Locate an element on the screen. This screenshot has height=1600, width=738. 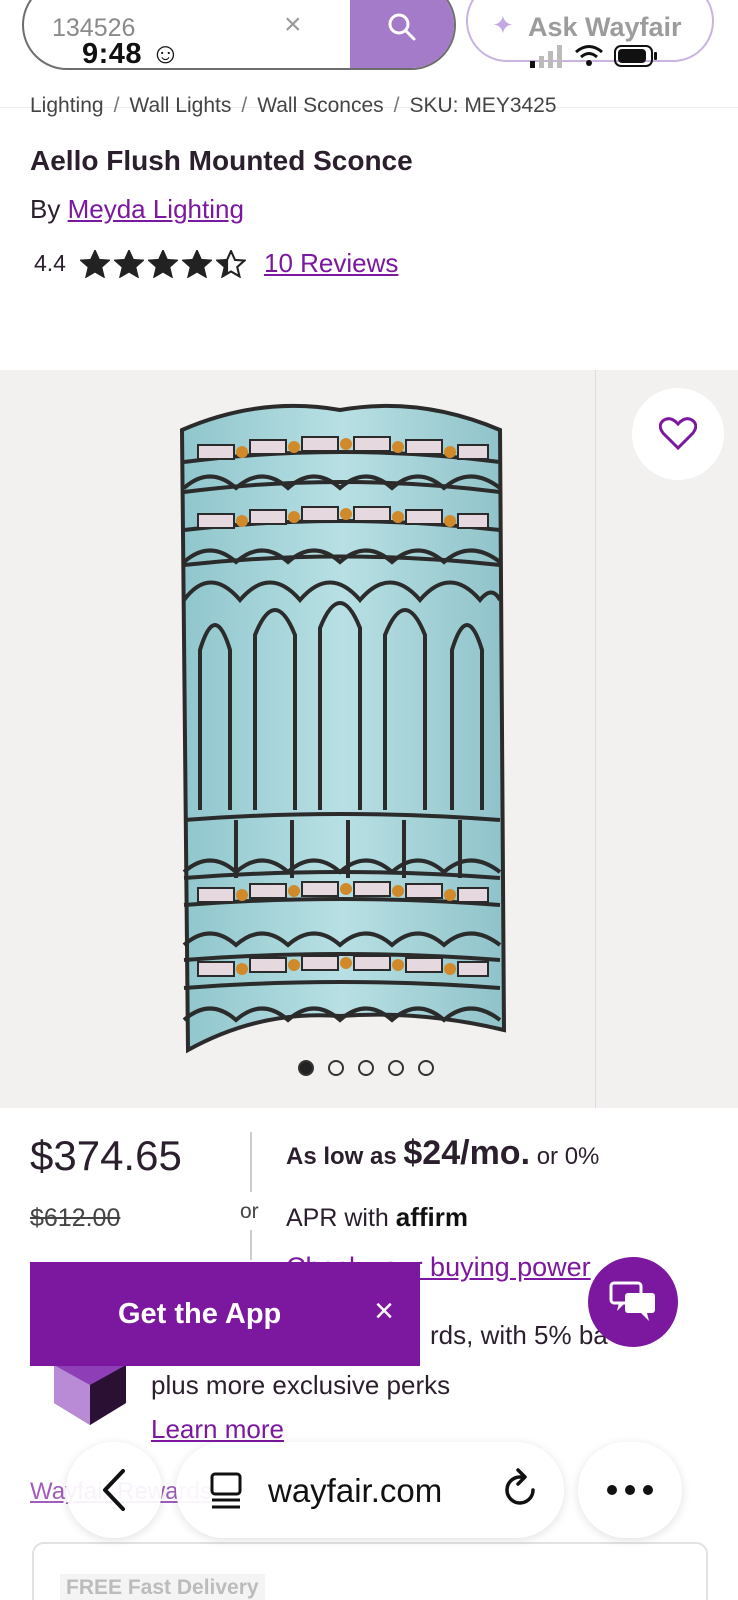
delivery-badge: FREE Fast Delivery is located at coordinates (162, 1587).